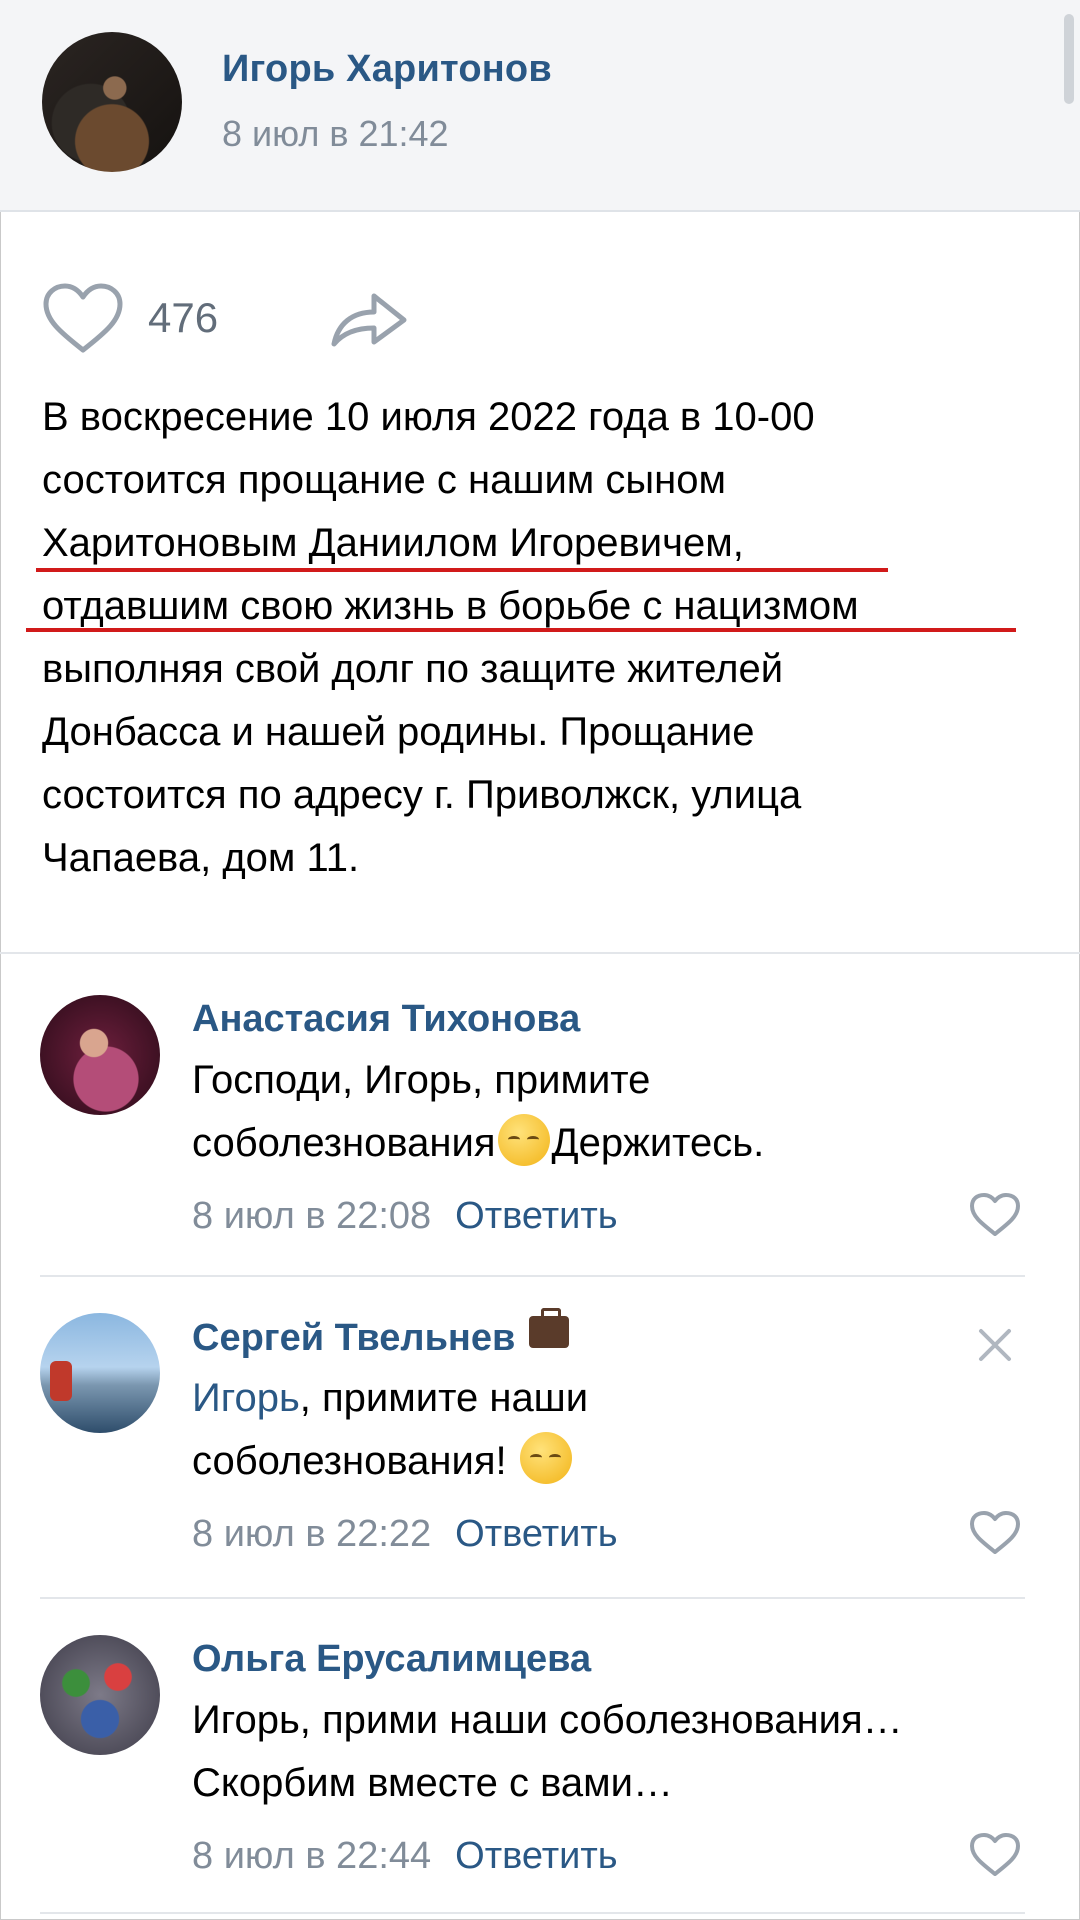  I want to click on mention-link: Игорь, so click(246, 1398).